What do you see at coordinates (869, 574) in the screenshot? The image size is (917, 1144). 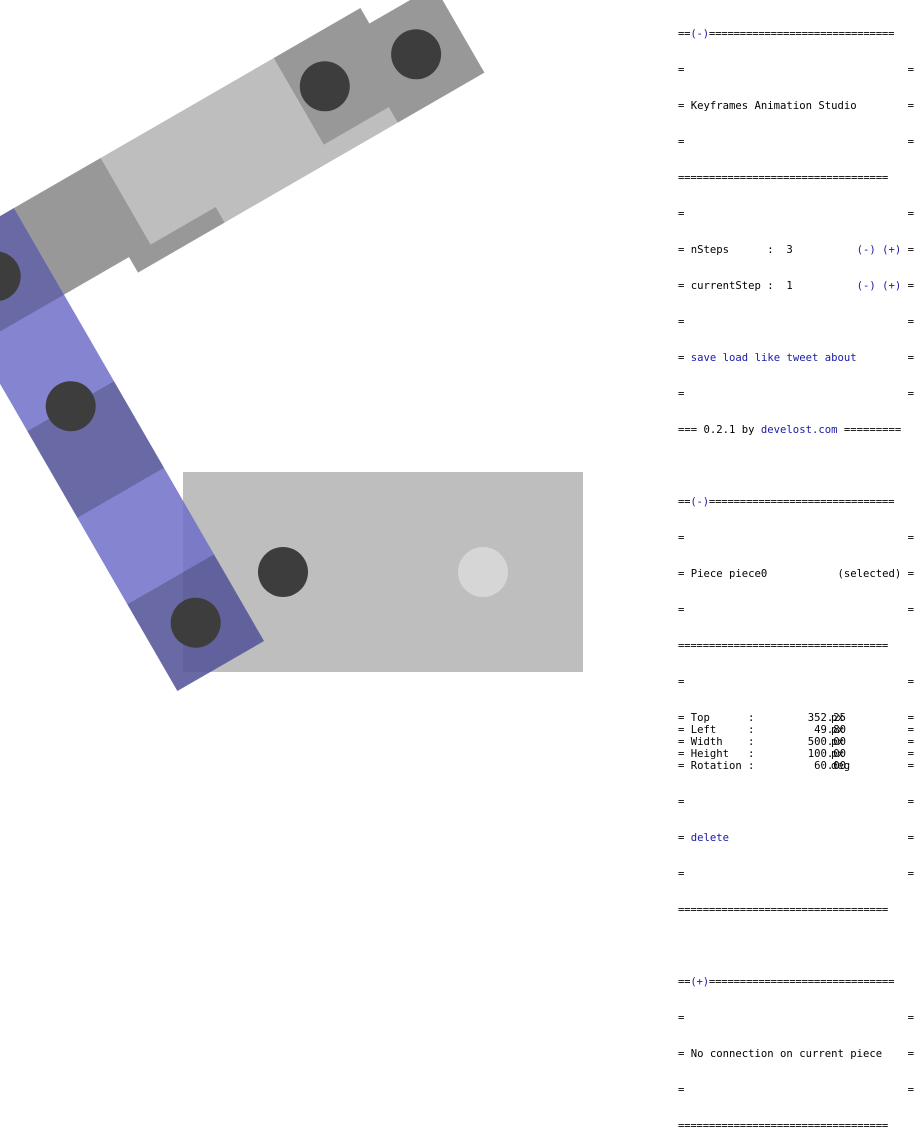 I see `selected-status: (selected)` at bounding box center [869, 574].